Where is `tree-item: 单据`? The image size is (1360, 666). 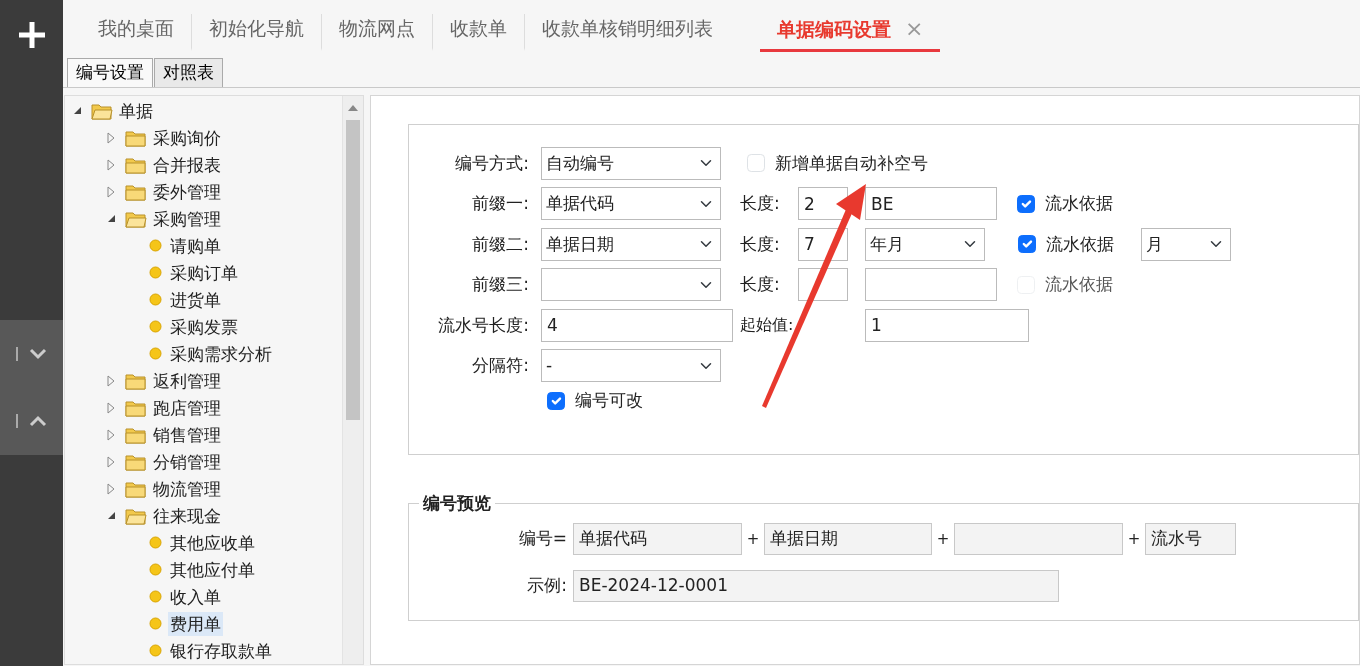 tree-item: 单据 is located at coordinates (136, 110).